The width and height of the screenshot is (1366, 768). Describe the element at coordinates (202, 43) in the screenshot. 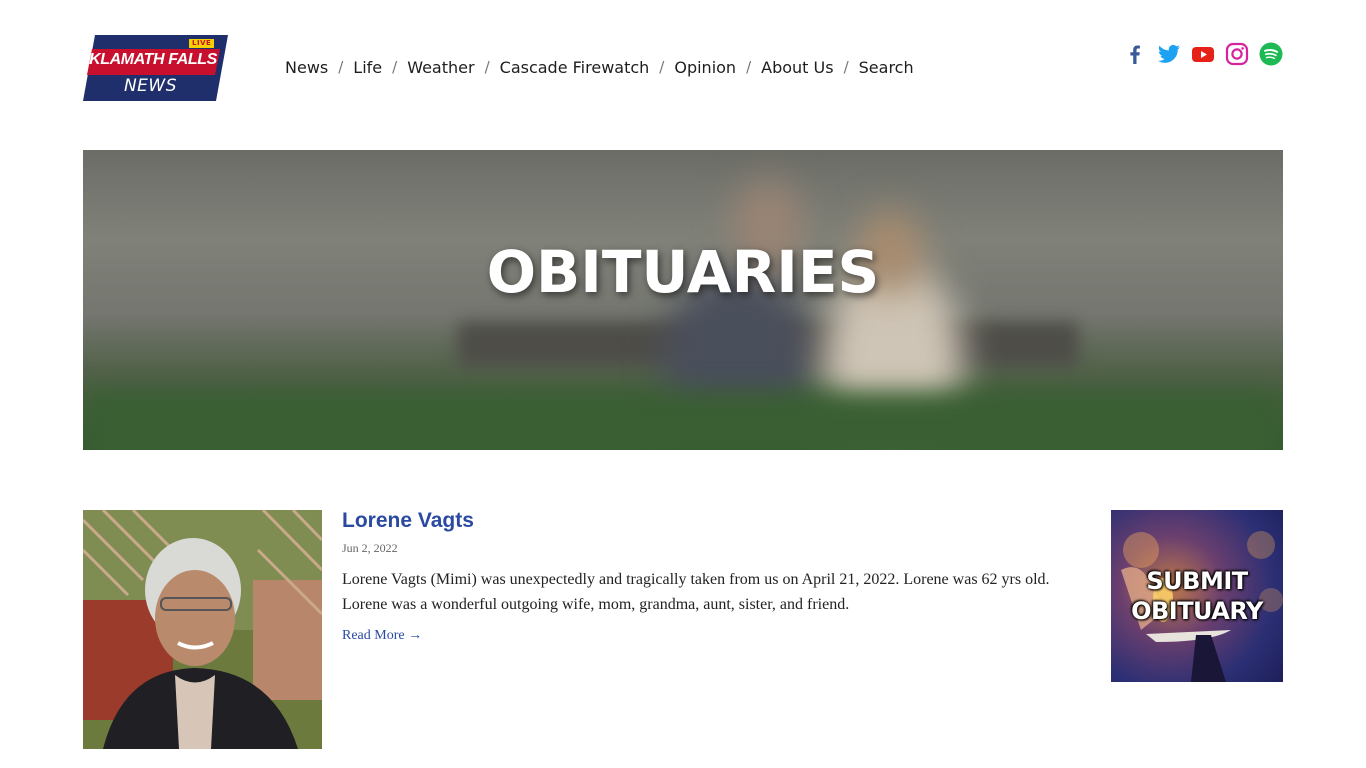

I see `logo-live-badge: LIVE` at that location.